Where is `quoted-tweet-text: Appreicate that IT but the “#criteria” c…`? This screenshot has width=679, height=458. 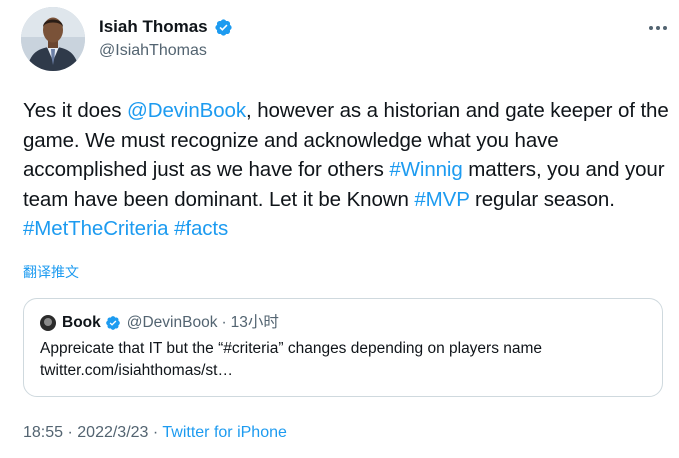
quoted-tweet-text: Appreicate that IT but the “#criteria” c… is located at coordinates (345, 360).